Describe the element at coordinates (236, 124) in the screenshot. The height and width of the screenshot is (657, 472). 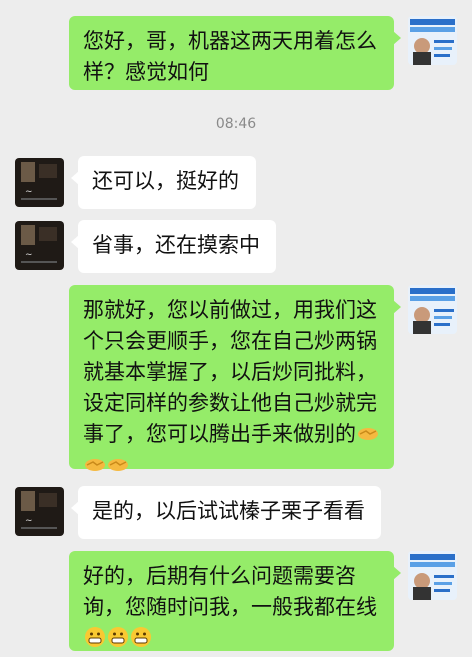
I see `timestamp: 08:46` at that location.